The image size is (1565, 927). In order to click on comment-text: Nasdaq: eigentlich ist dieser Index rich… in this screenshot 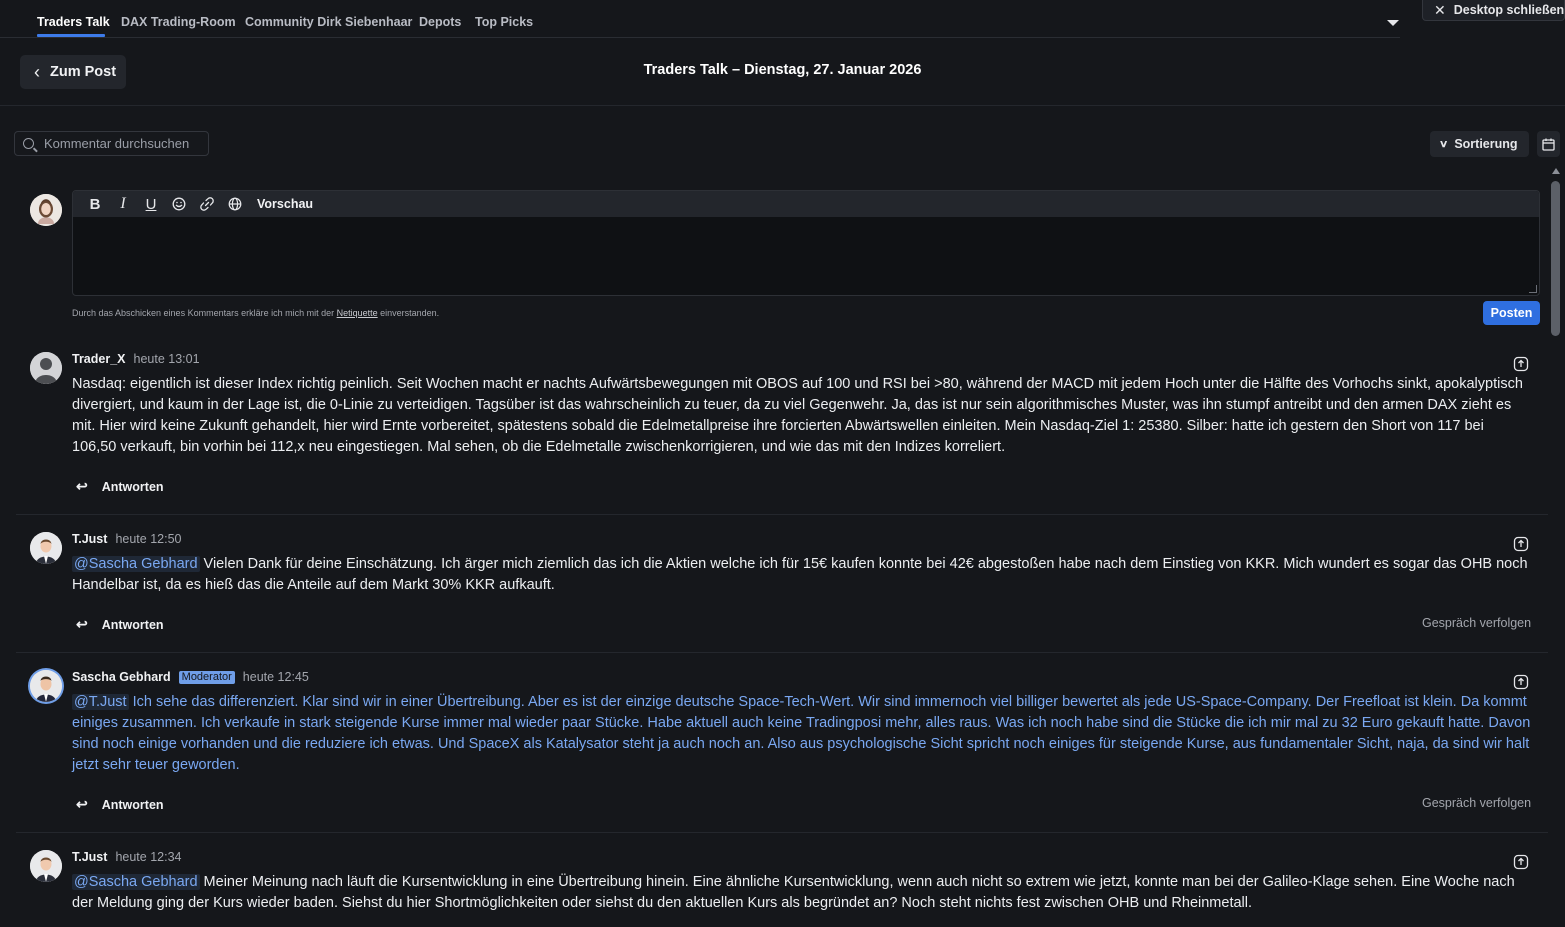, I will do `click(802, 416)`.